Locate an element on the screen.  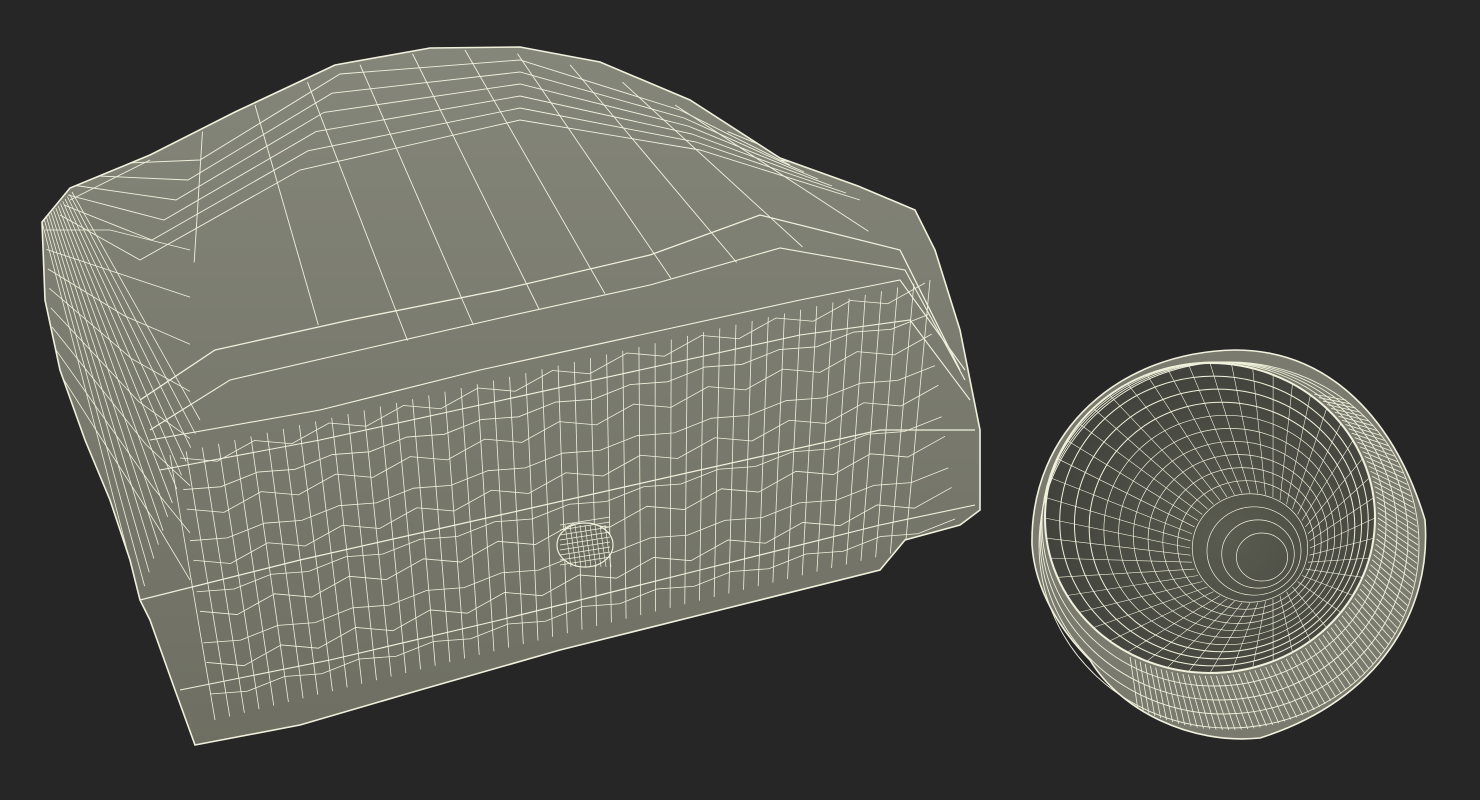
bottle-cap is located at coordinates (1229, 544).